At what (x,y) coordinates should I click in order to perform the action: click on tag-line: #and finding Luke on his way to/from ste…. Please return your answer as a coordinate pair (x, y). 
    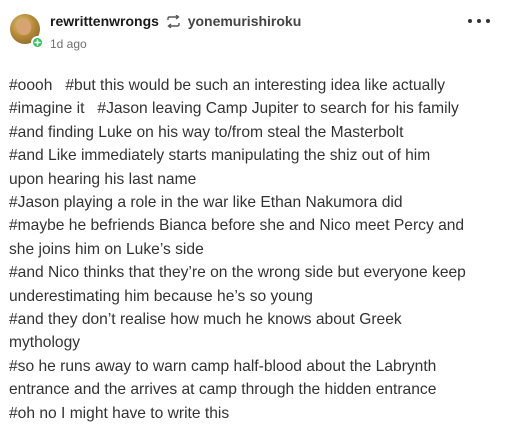
    Looking at the image, I should click on (256, 132).